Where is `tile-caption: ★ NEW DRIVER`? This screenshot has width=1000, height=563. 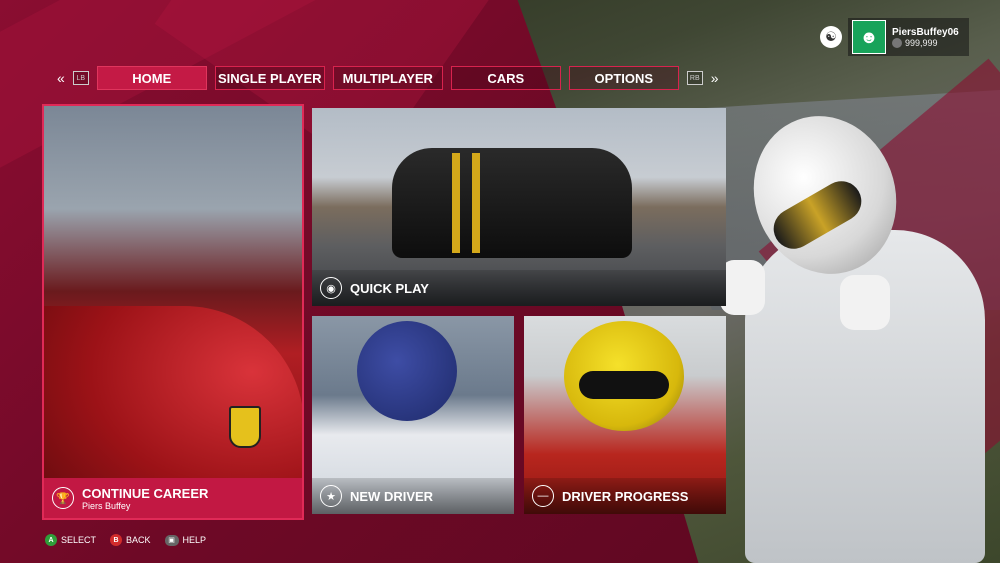 tile-caption: ★ NEW DRIVER is located at coordinates (413, 496).